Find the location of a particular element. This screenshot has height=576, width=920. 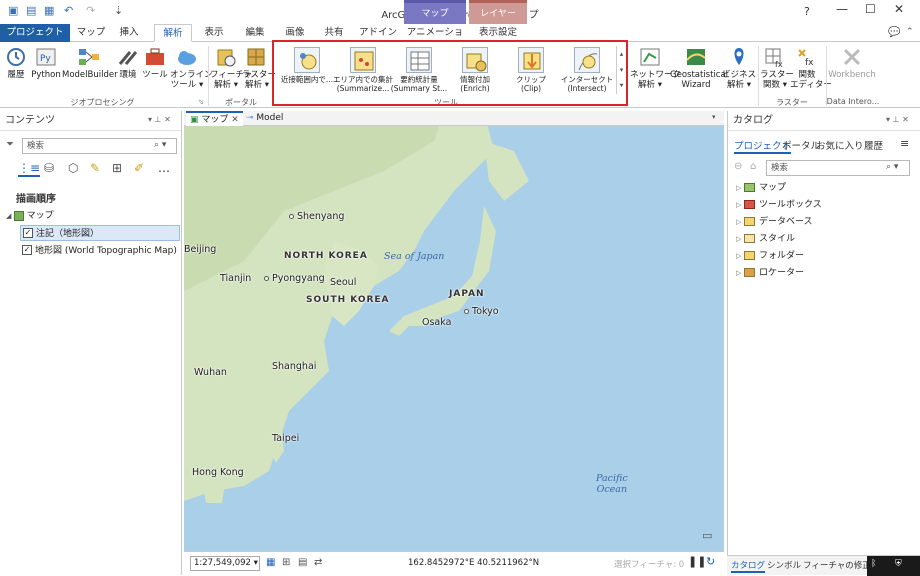

raster-analysis-button: ラスター 解析 ▾ is located at coordinates (259, 68).